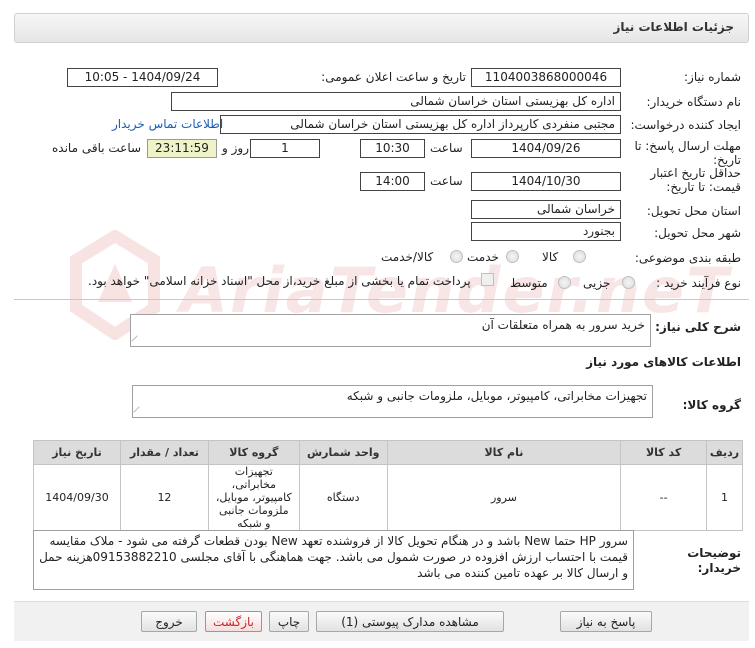 The height and width of the screenshot is (648, 755). What do you see at coordinates (724, 497) in the screenshot?
I see `cell-row: 1` at bounding box center [724, 497].